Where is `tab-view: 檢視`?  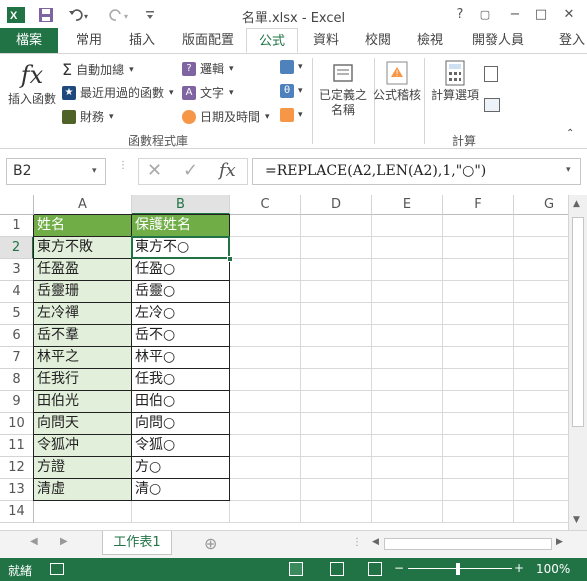 tab-view: 檢視 is located at coordinates (430, 40).